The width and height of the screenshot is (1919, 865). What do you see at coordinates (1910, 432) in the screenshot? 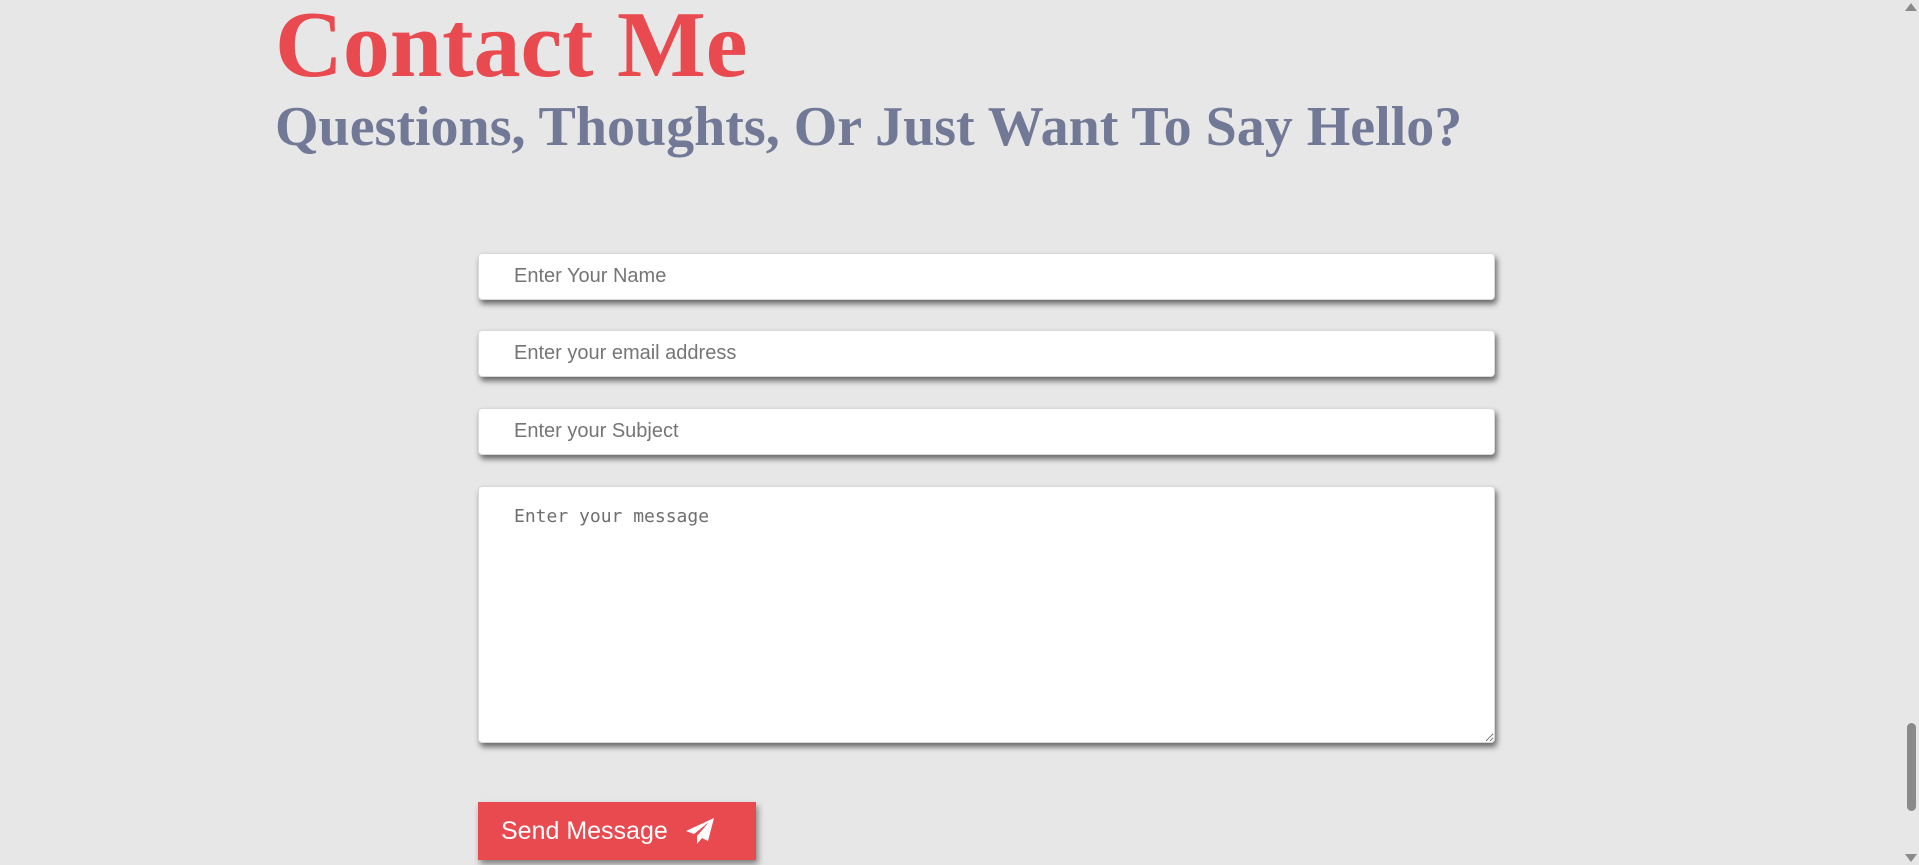
I see `vertical-scrollbar` at bounding box center [1910, 432].